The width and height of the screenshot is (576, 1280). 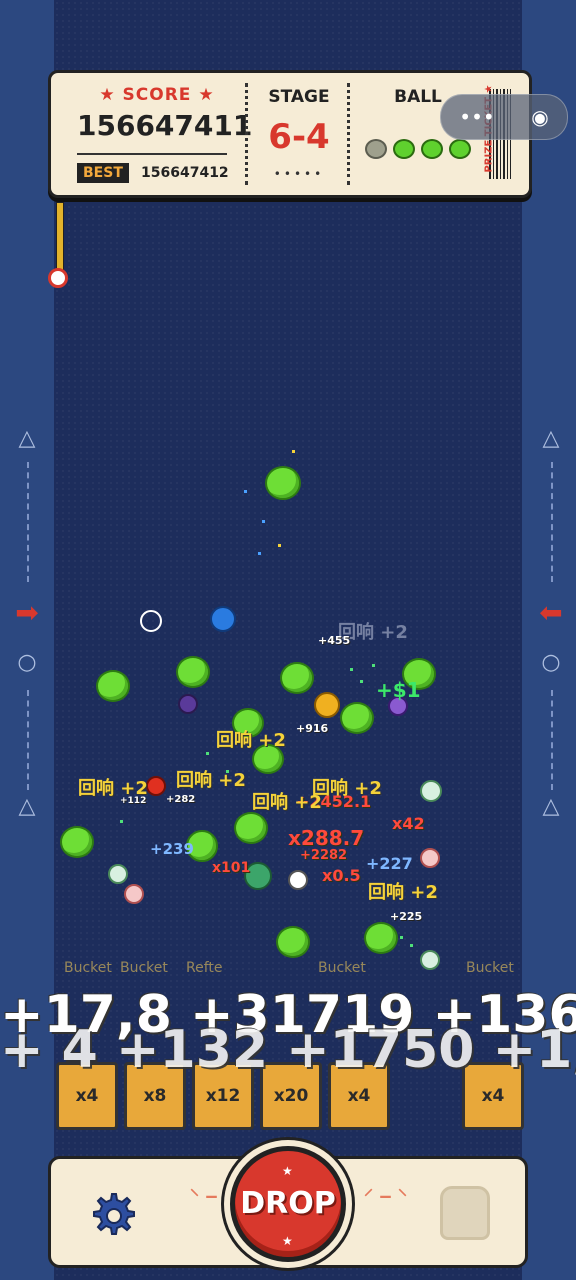 I want to click on best-value: 156647412, so click(x=185, y=173).